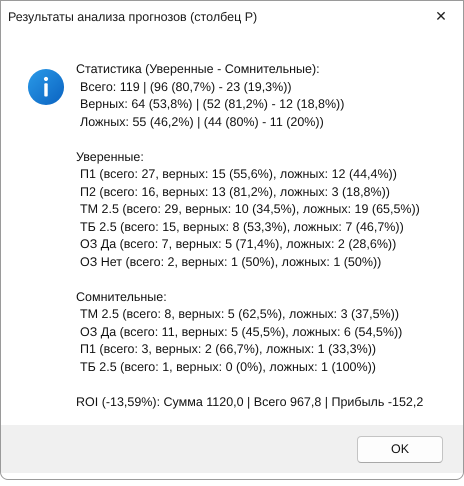 The height and width of the screenshot is (486, 464). I want to click on message-text: Всего: 119 | (96 (80,7%) - 23 (19,3%)), so click(186, 87).